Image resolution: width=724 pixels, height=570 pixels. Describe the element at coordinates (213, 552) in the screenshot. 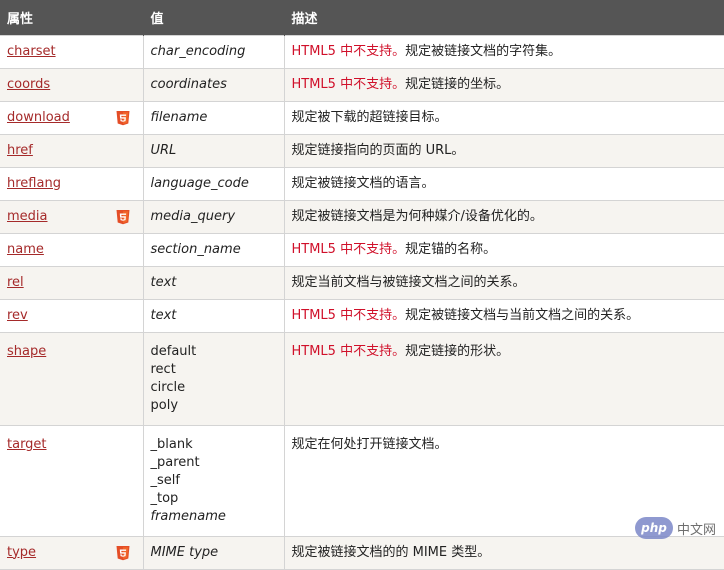

I see `value-cell: MIME type` at that location.